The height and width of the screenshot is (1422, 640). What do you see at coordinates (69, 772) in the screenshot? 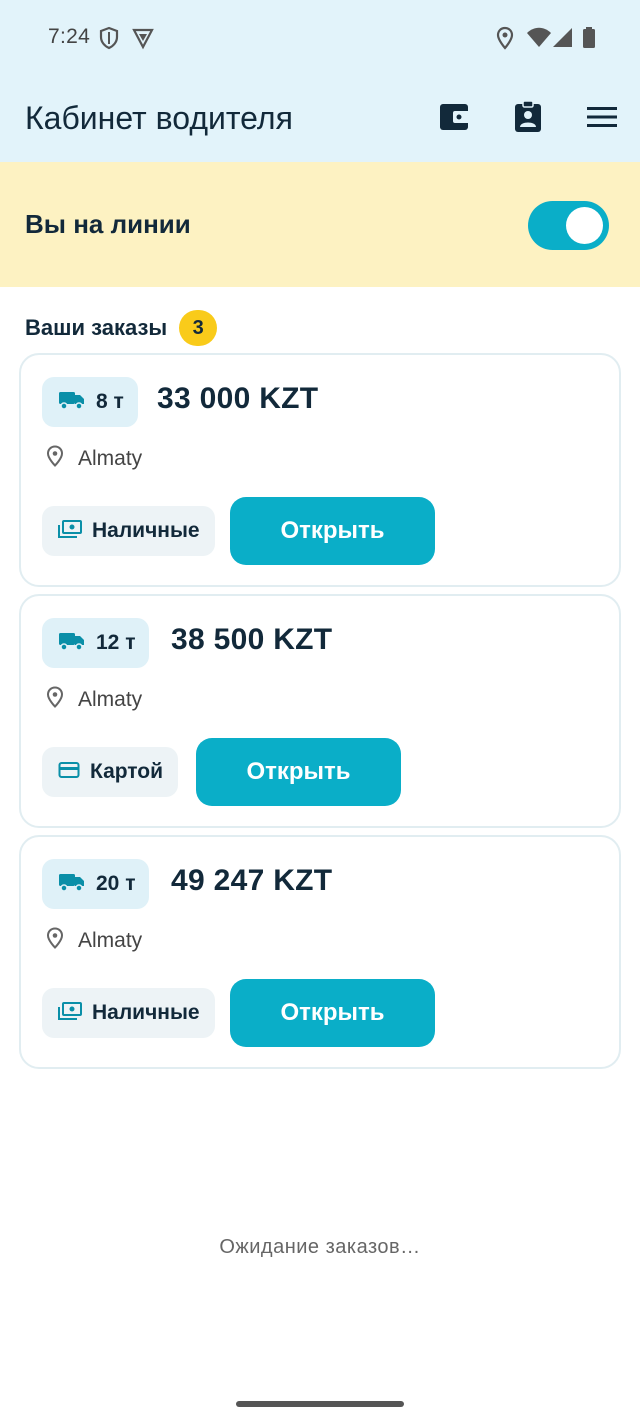
I see `card-icon` at bounding box center [69, 772].